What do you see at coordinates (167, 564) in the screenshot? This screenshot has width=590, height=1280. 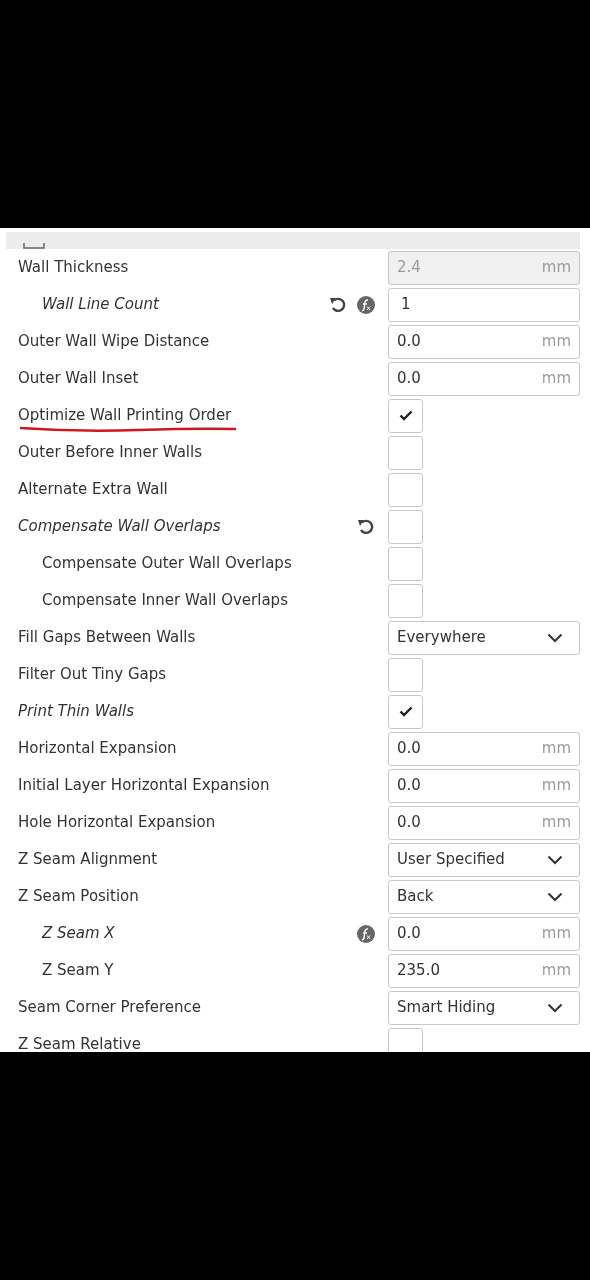 I see `setting-label: Compensate Outer Wall Overlaps` at bounding box center [167, 564].